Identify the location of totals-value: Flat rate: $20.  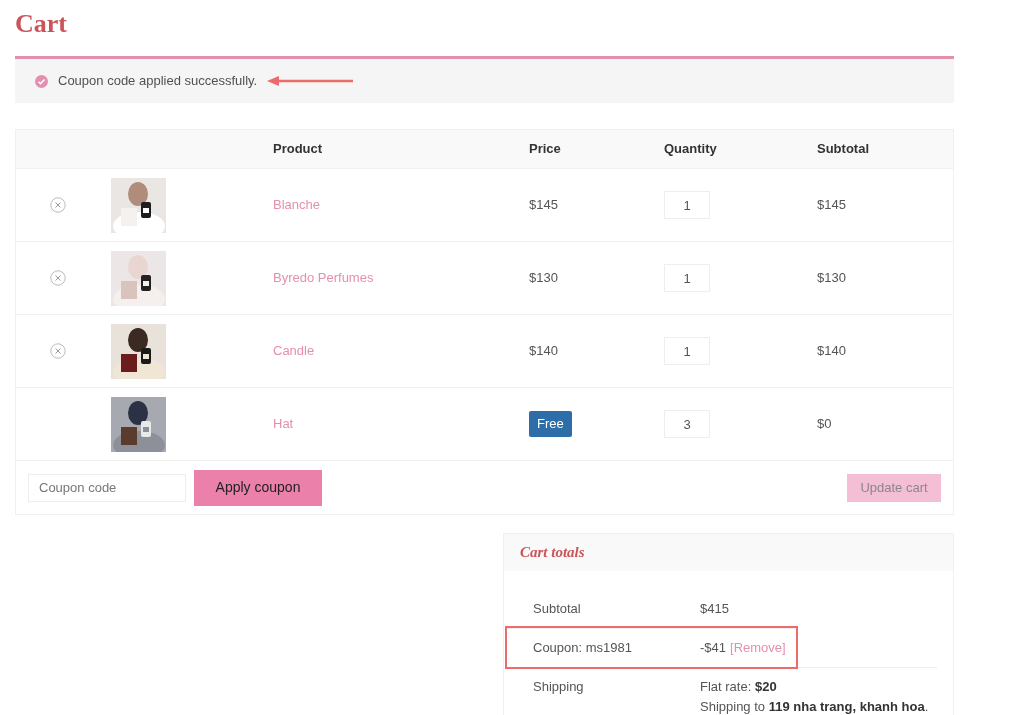
(739, 687).